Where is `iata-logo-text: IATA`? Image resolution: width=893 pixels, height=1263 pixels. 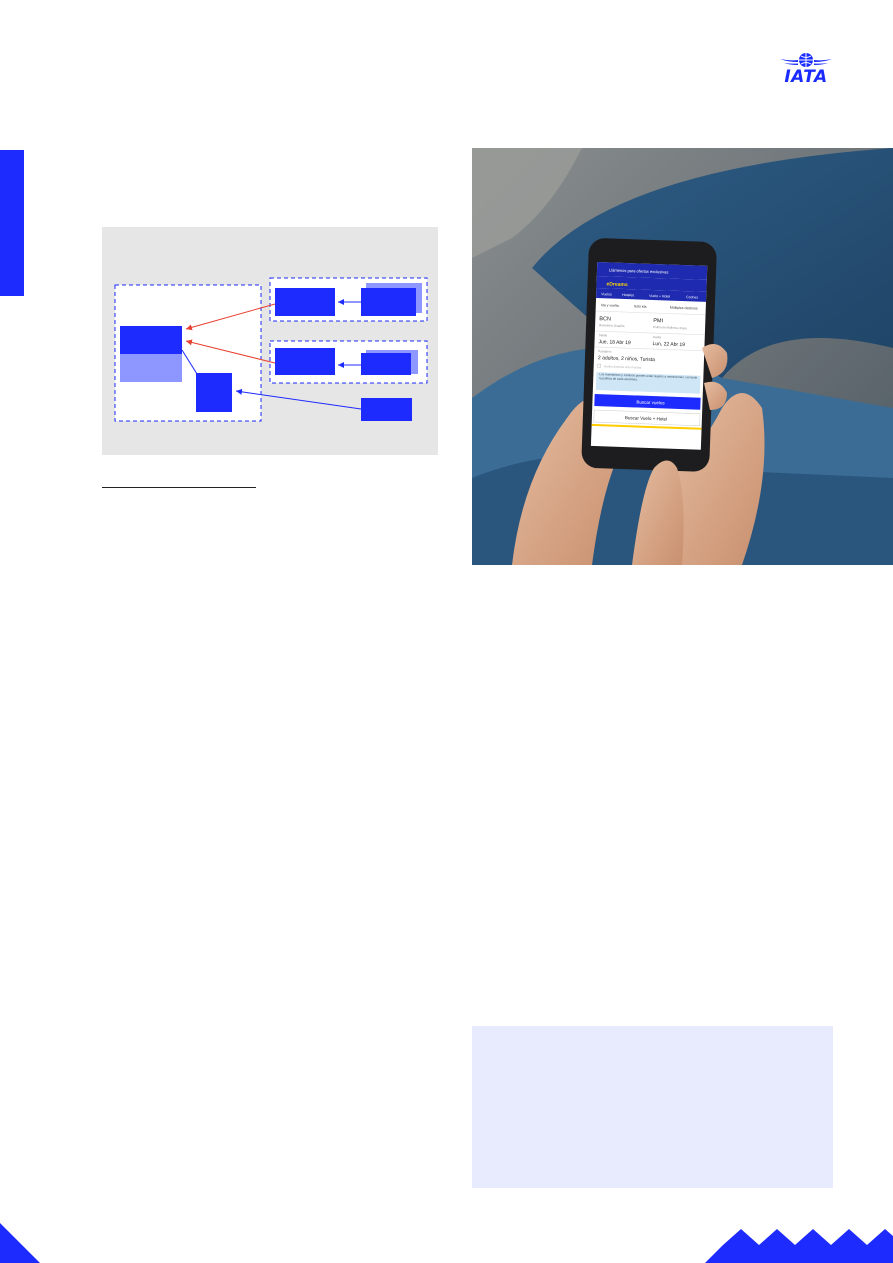
iata-logo-text: IATA is located at coordinates (806, 77).